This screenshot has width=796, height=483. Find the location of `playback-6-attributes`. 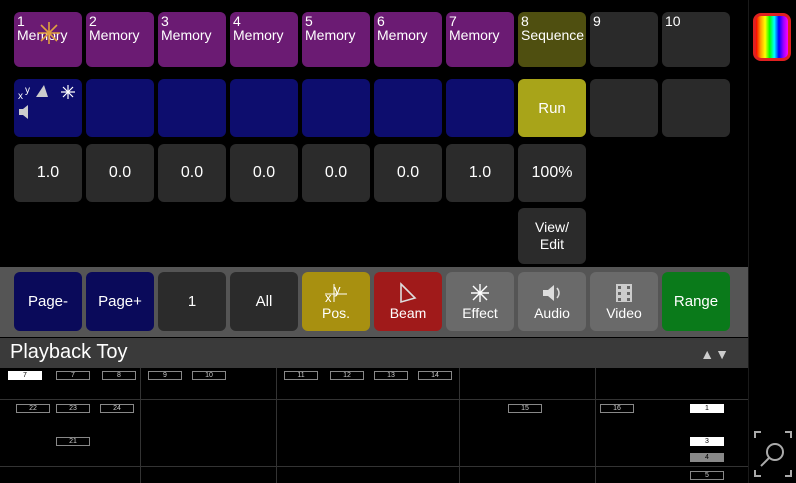

playback-6-attributes is located at coordinates (408, 108).